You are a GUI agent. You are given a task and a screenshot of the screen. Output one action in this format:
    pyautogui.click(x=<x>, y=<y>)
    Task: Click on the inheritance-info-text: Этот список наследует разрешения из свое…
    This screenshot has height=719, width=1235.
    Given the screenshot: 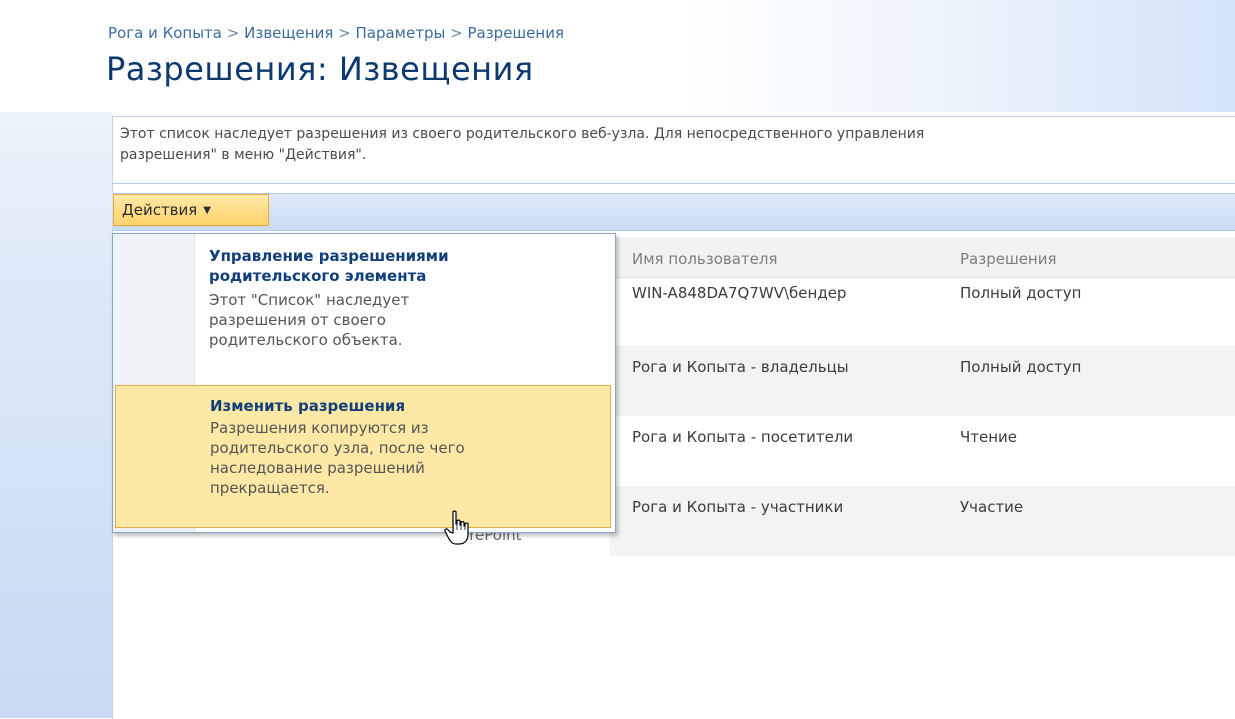 What is the action you would take?
    pyautogui.click(x=677, y=145)
    